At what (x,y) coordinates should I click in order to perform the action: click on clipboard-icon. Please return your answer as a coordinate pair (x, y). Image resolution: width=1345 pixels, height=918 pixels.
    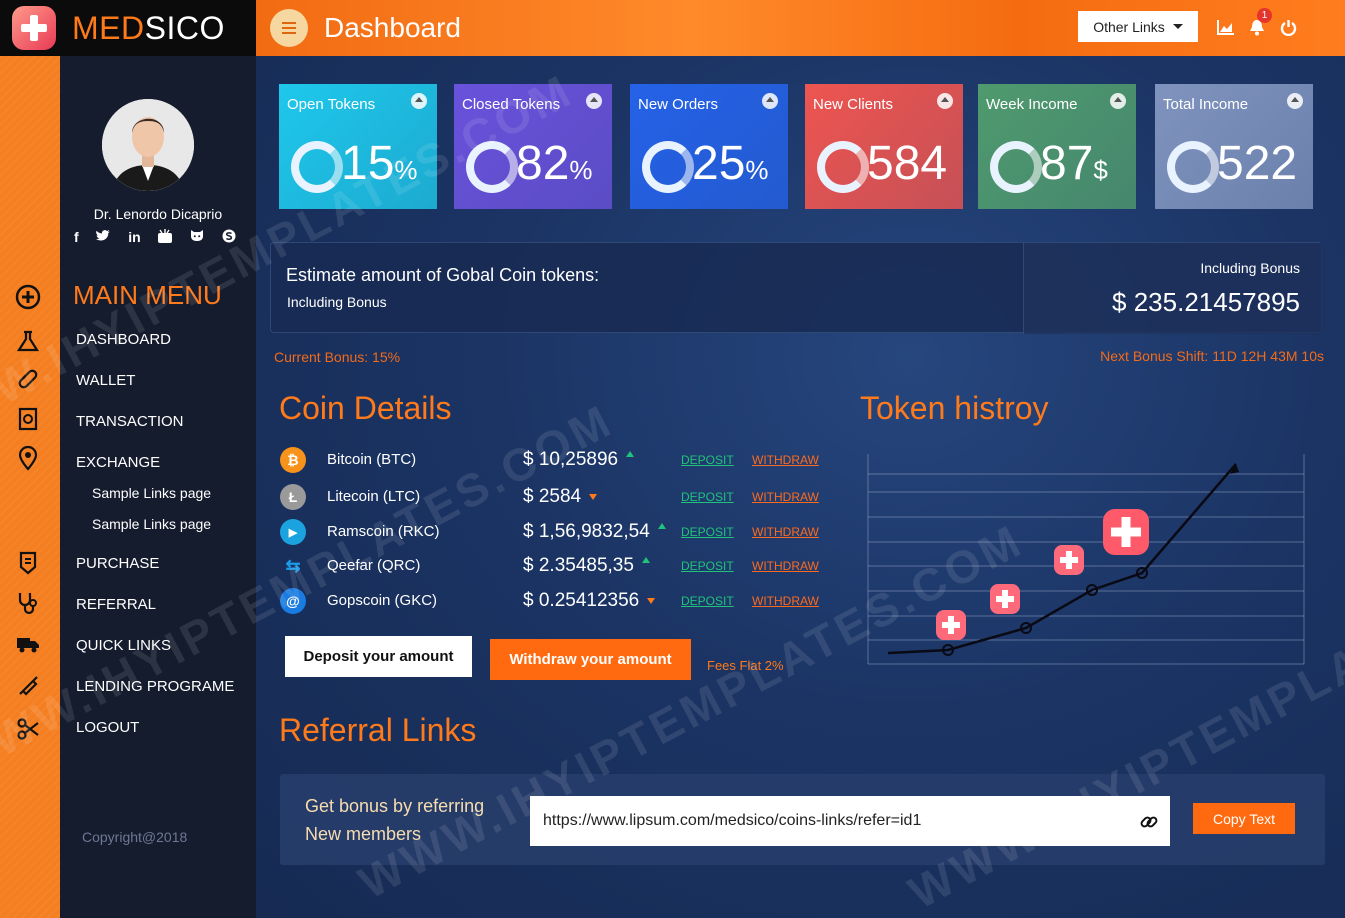
    Looking at the image, I should click on (28, 418).